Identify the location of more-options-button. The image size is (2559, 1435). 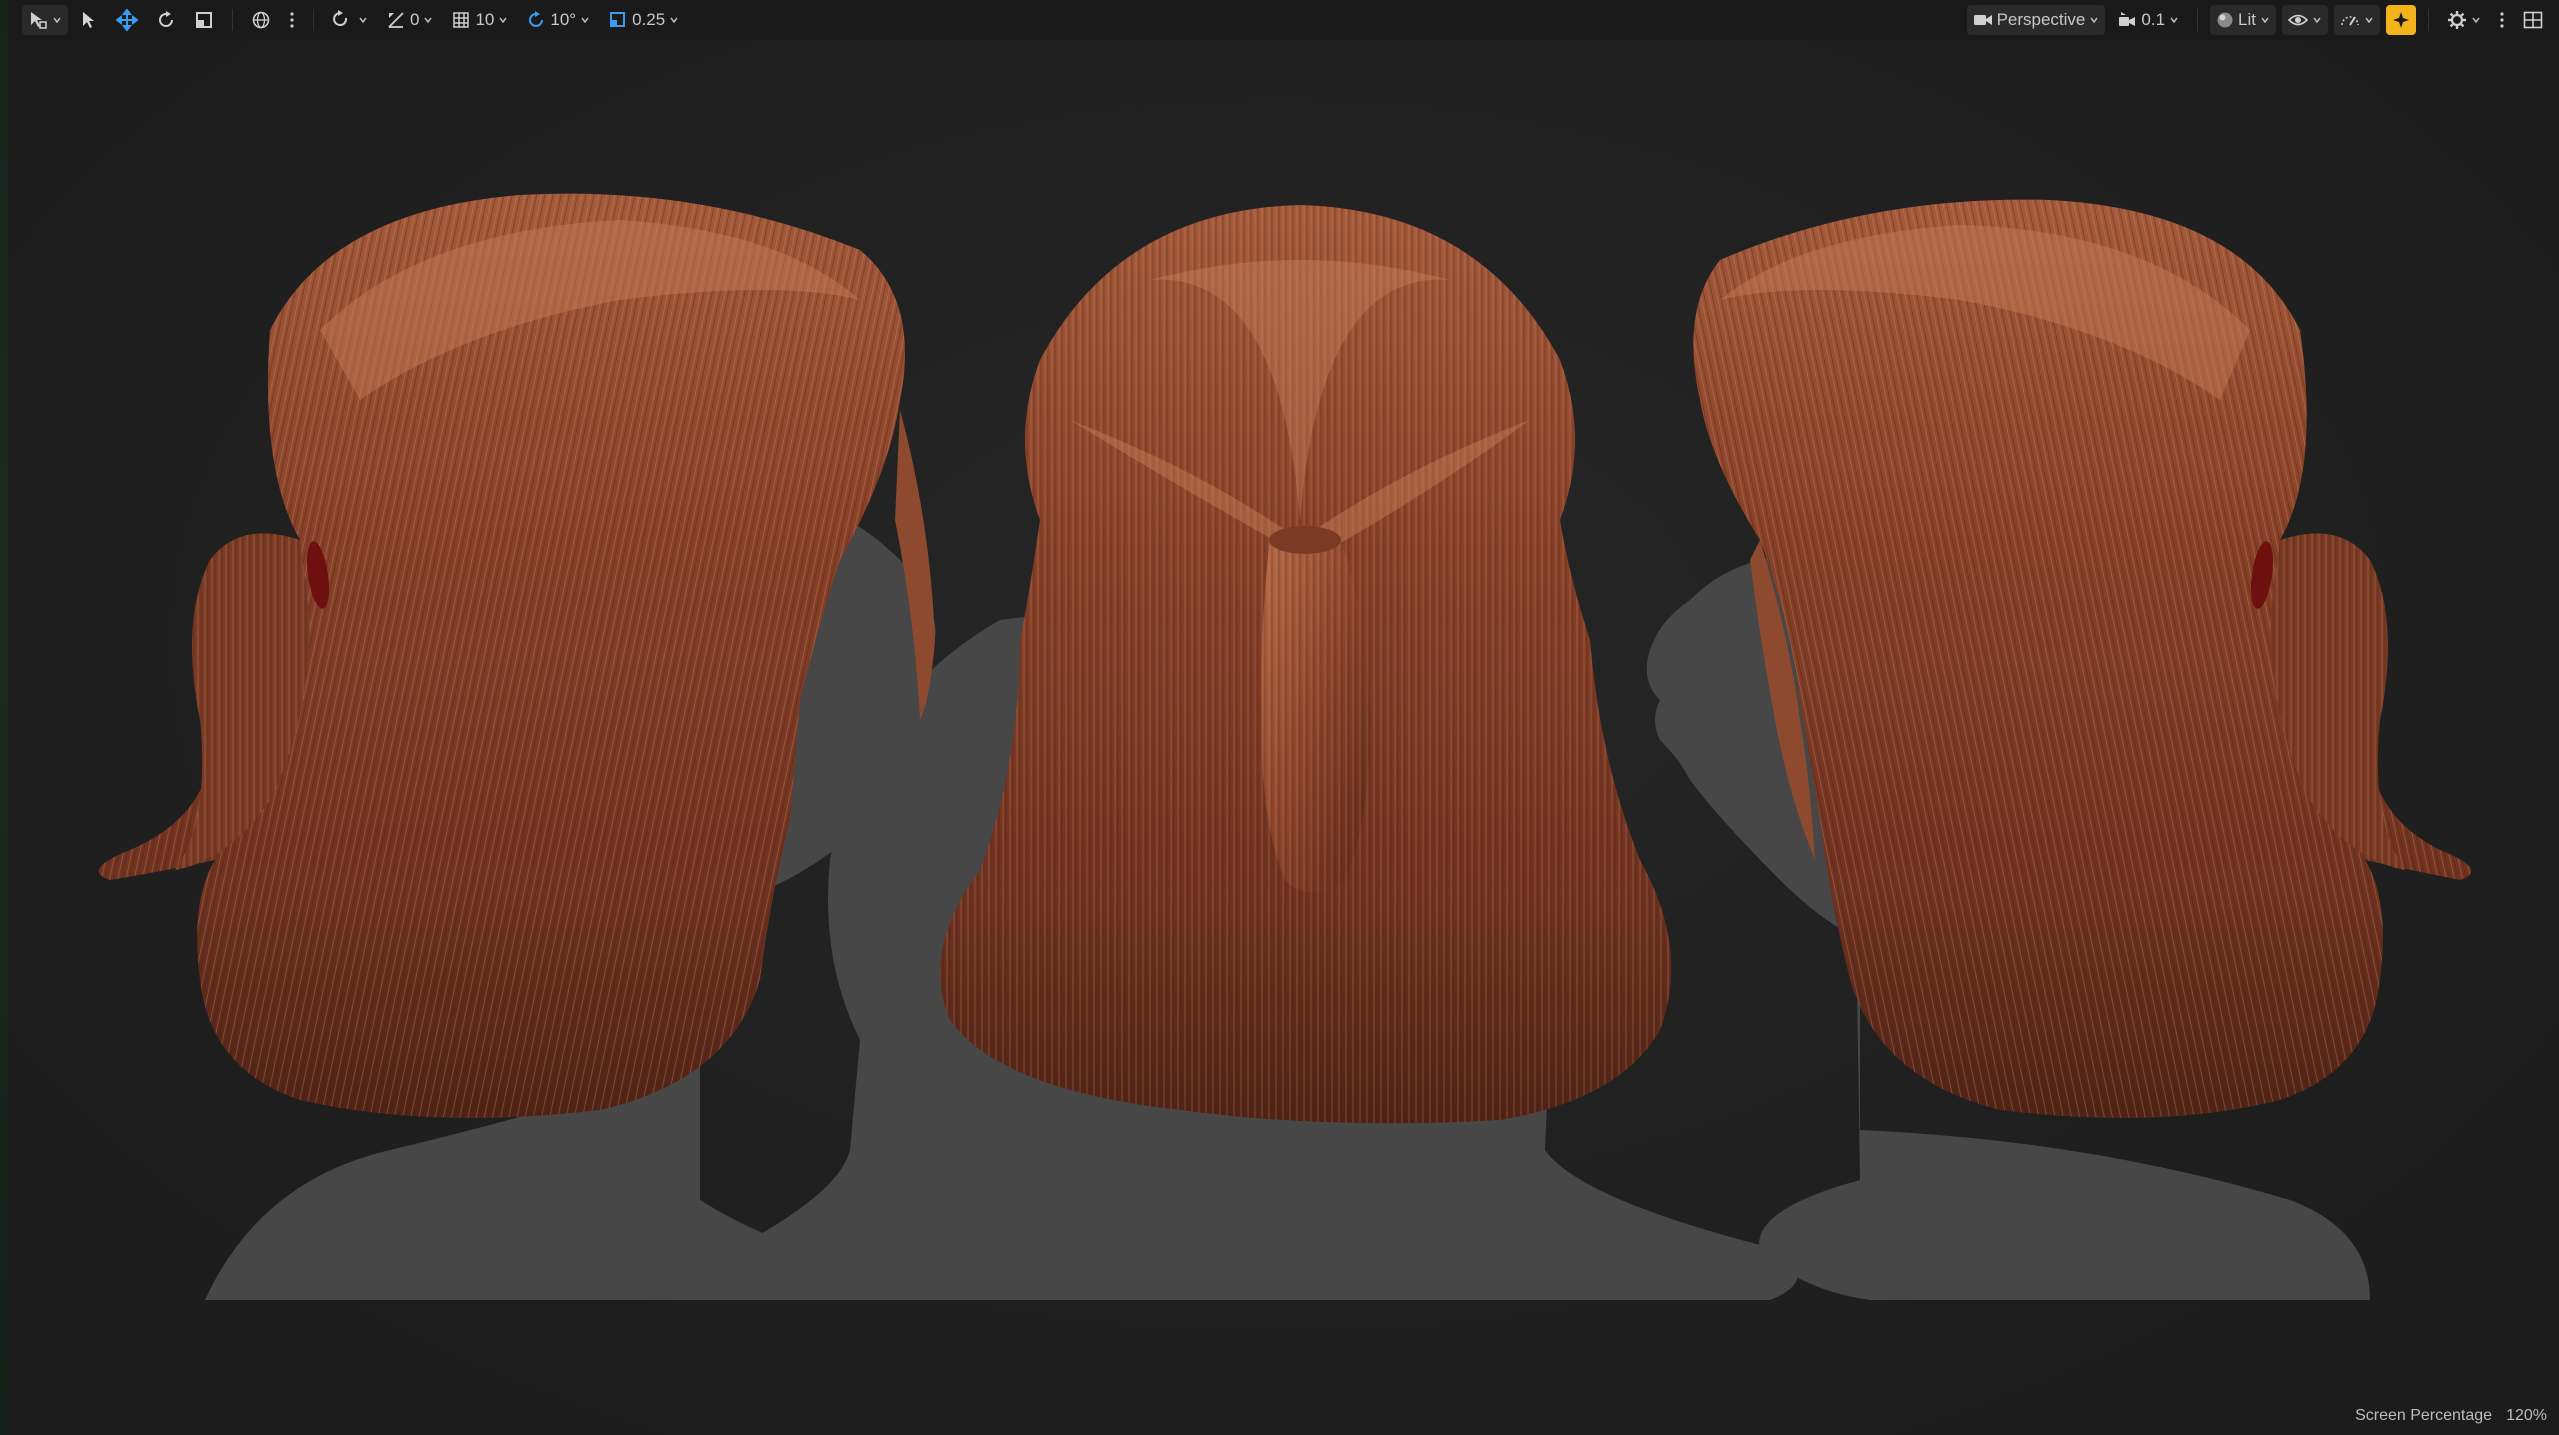
(292, 20).